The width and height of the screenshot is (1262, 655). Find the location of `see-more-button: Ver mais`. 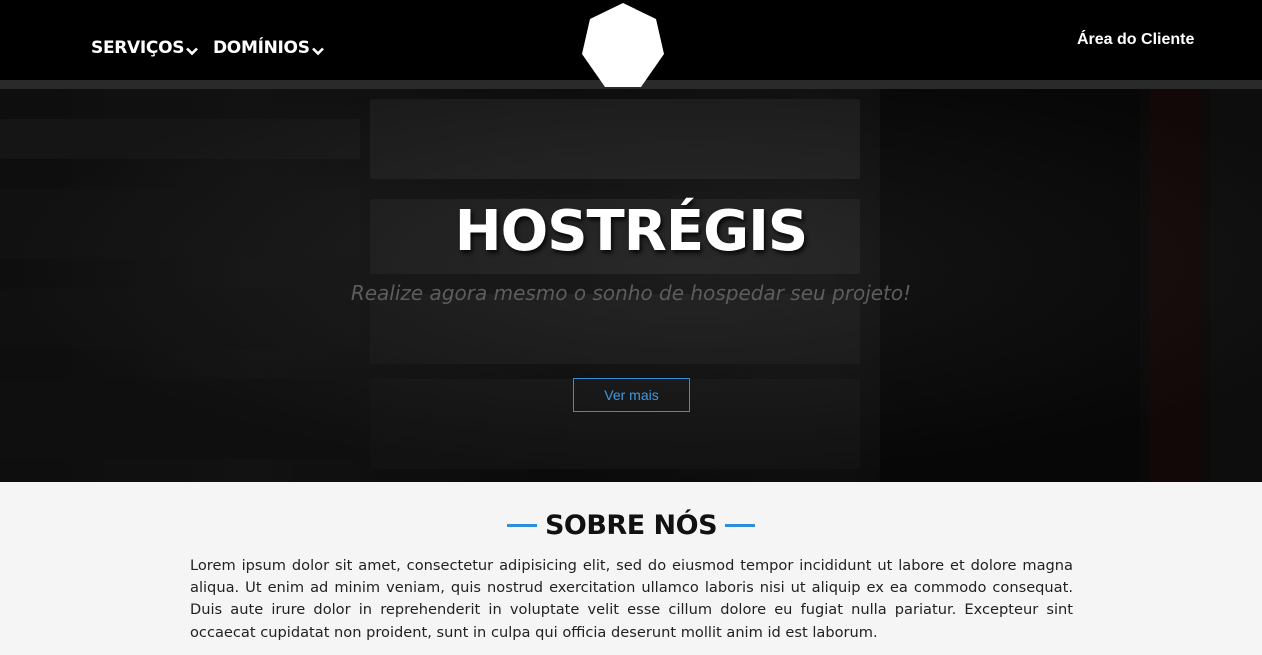

see-more-button: Ver mais is located at coordinates (631, 395).